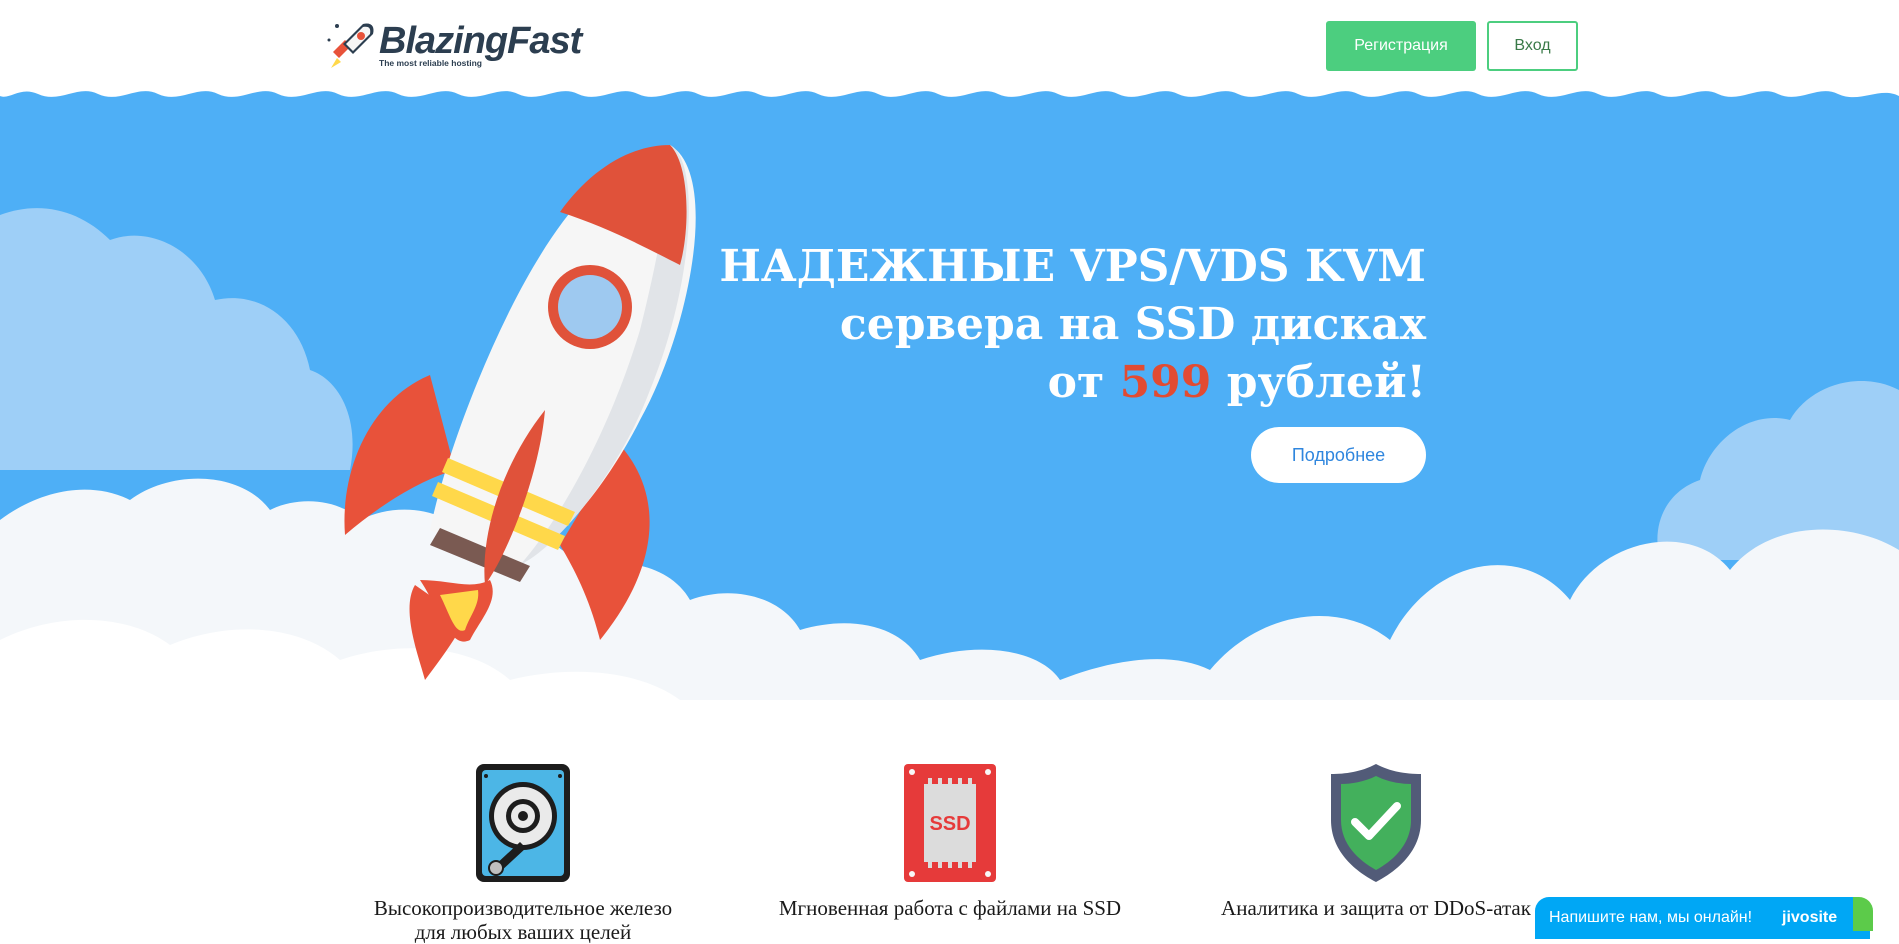 The width and height of the screenshot is (1899, 944). I want to click on hero-line-3-suffix: рублей!, so click(1318, 382).